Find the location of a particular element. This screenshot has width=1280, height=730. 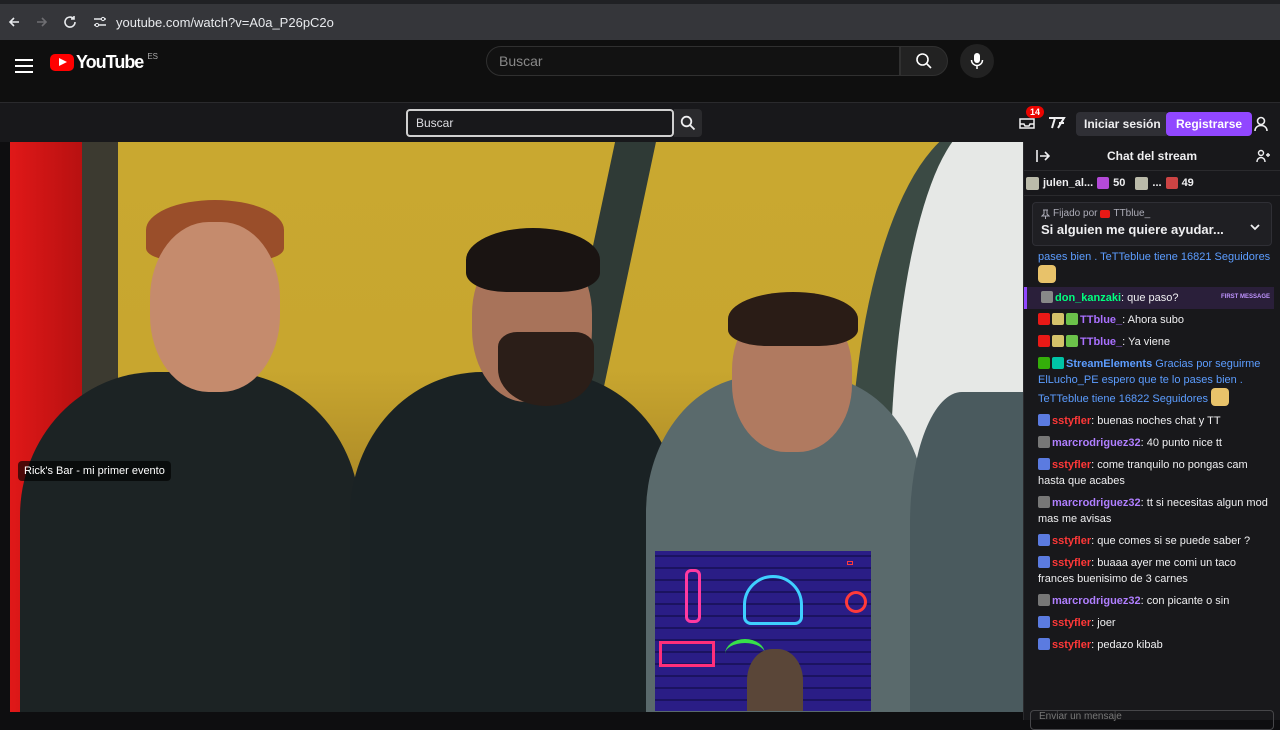

community-icon is located at coordinates (1263, 156).